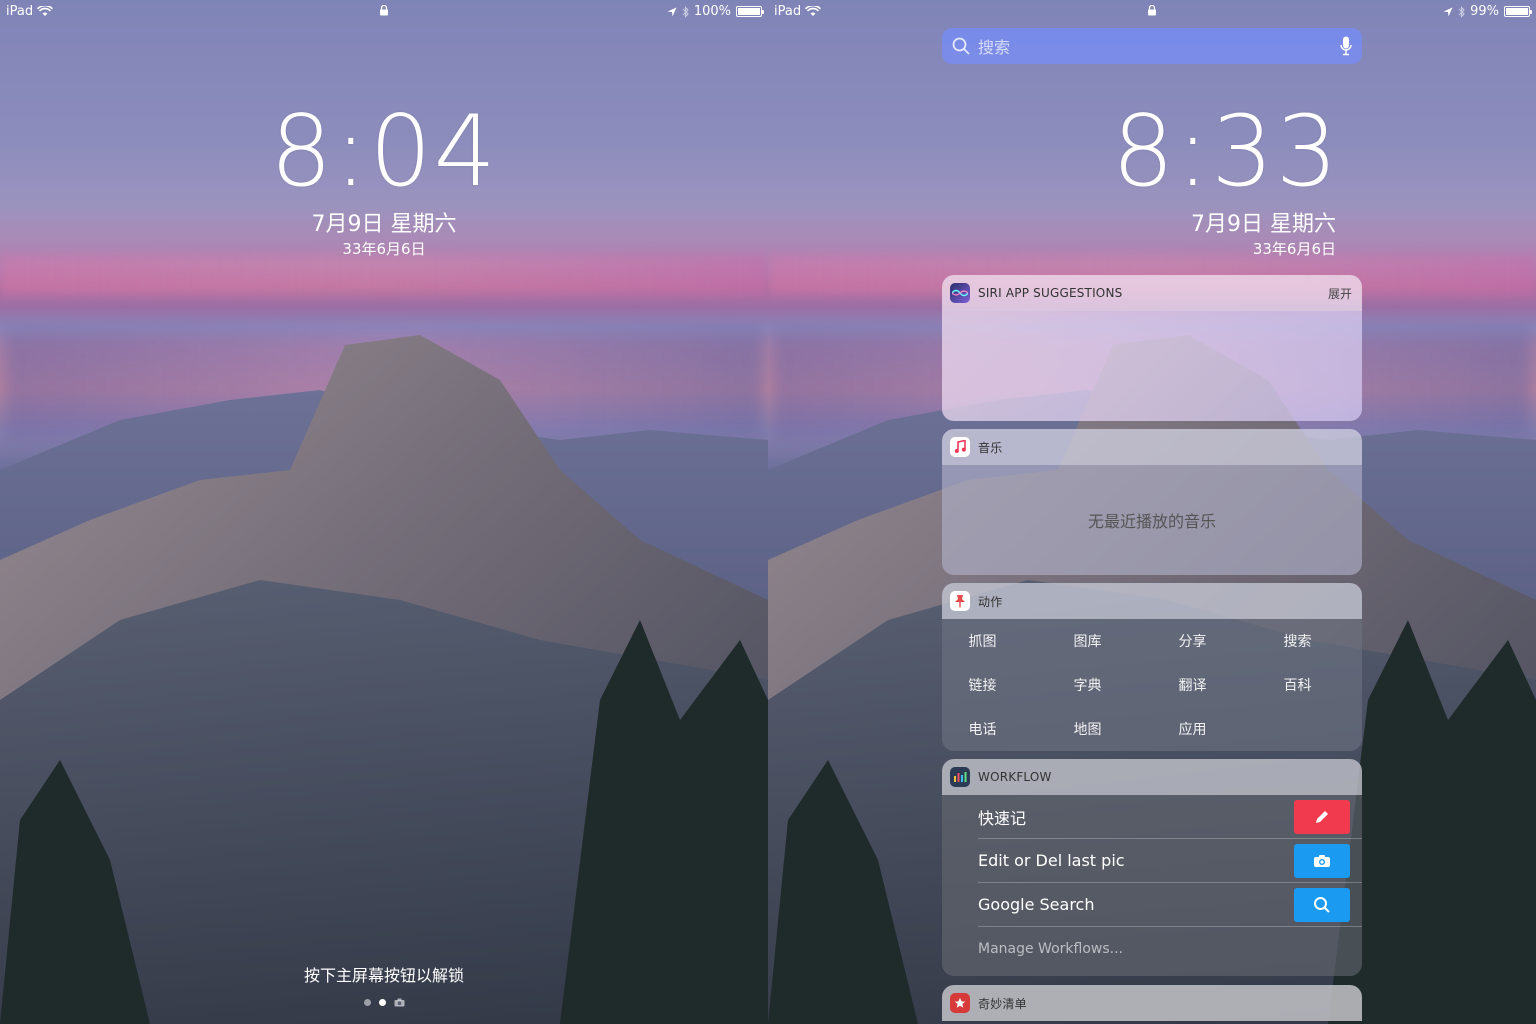 This screenshot has height=1024, width=1536. I want to click on status-bar: iPad 100%, so click(384, 11).